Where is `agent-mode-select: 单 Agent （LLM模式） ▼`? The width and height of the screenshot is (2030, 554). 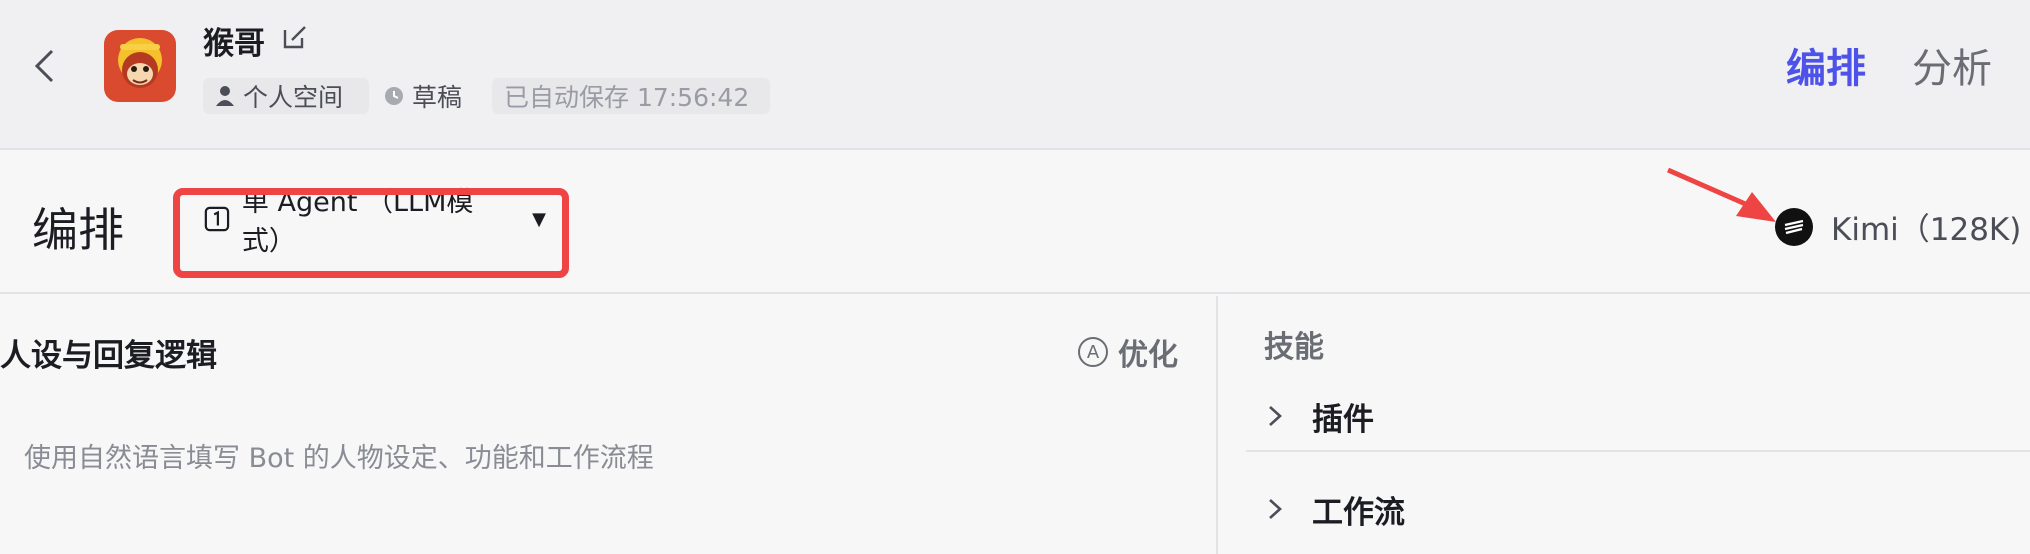 agent-mode-select: 单 Agent （LLM模式） ▼ is located at coordinates (371, 222).